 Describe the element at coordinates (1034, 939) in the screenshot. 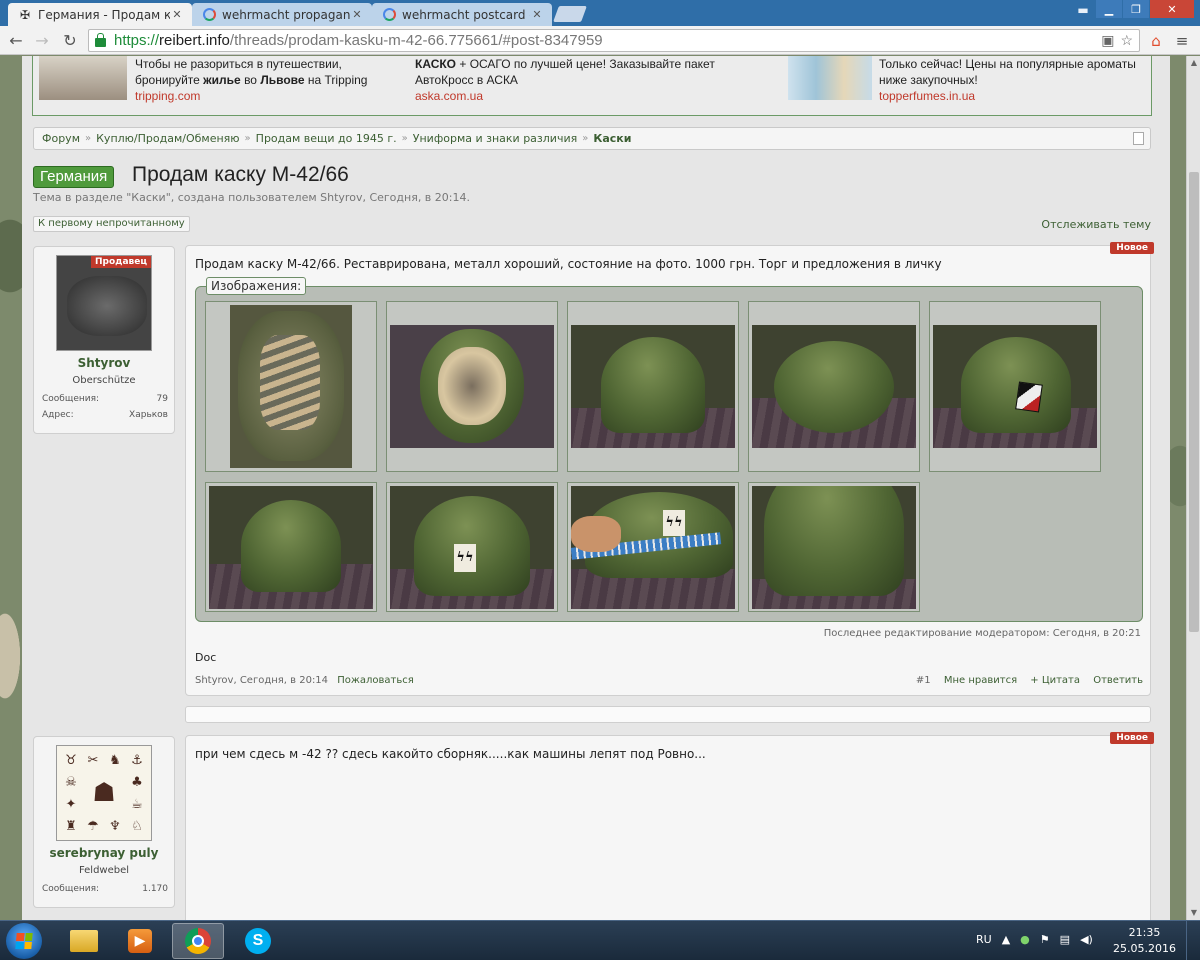

I see `system-tray: RU ▲ ● ⚑ ▤ ◀)` at that location.